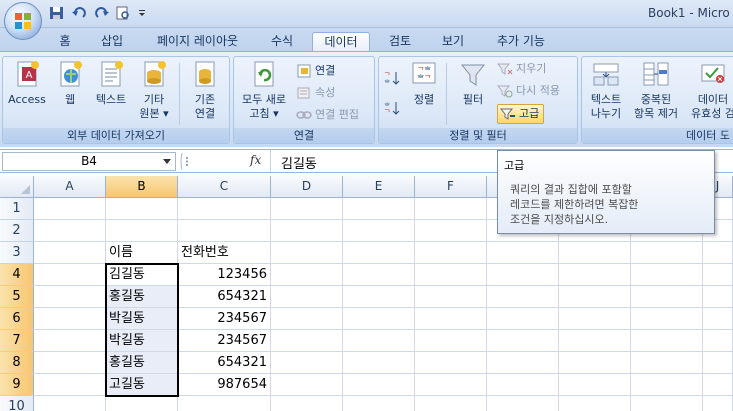 The height and width of the screenshot is (411, 733). I want to click on chevron-down-icon, so click(167, 161).